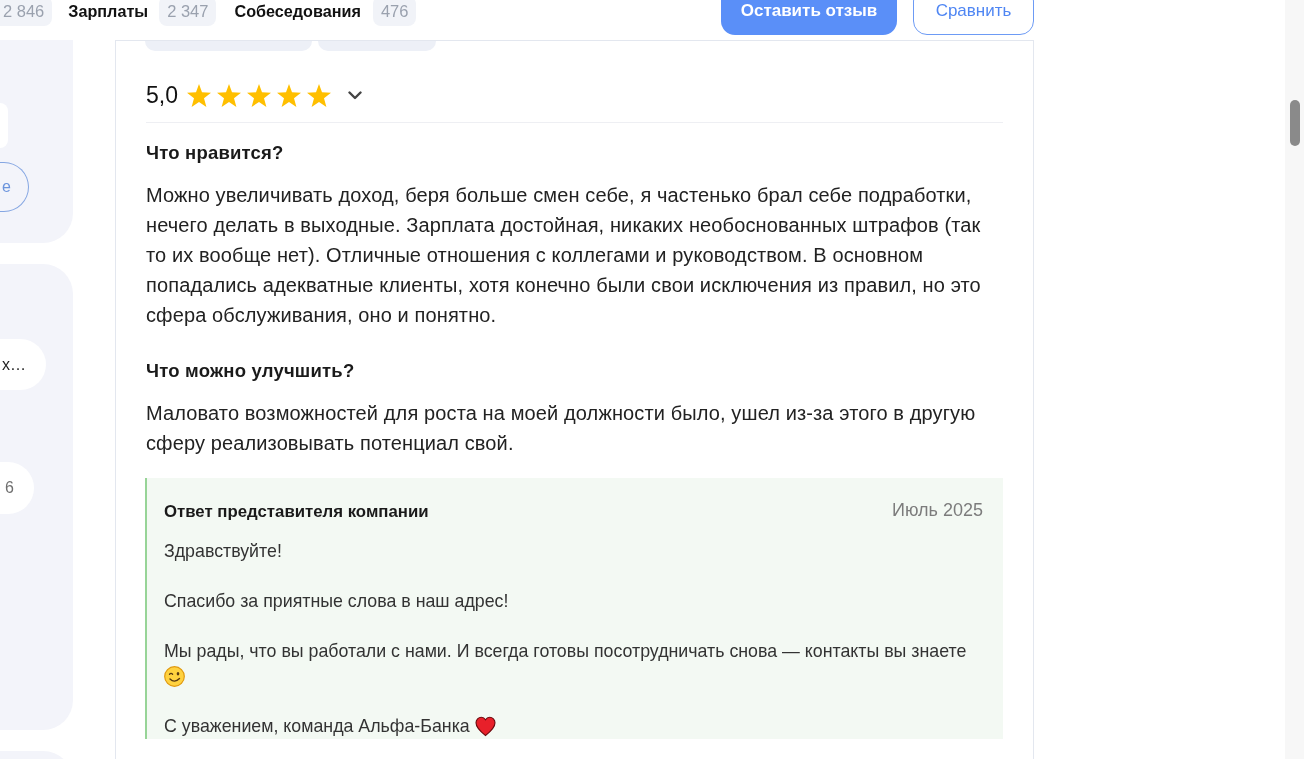  Describe the element at coordinates (108, 12) in the screenshot. I see `tab-link: Зарплаты` at that location.